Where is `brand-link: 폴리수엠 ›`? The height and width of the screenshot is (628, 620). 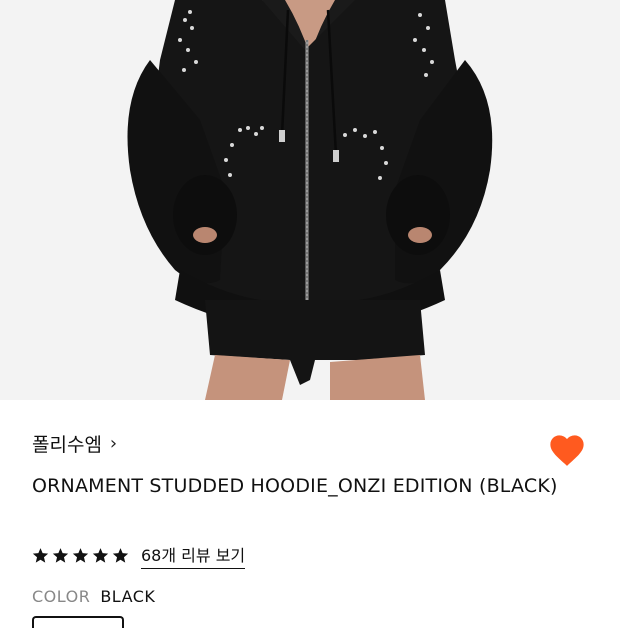 brand-link: 폴리수엠 › is located at coordinates (74, 443).